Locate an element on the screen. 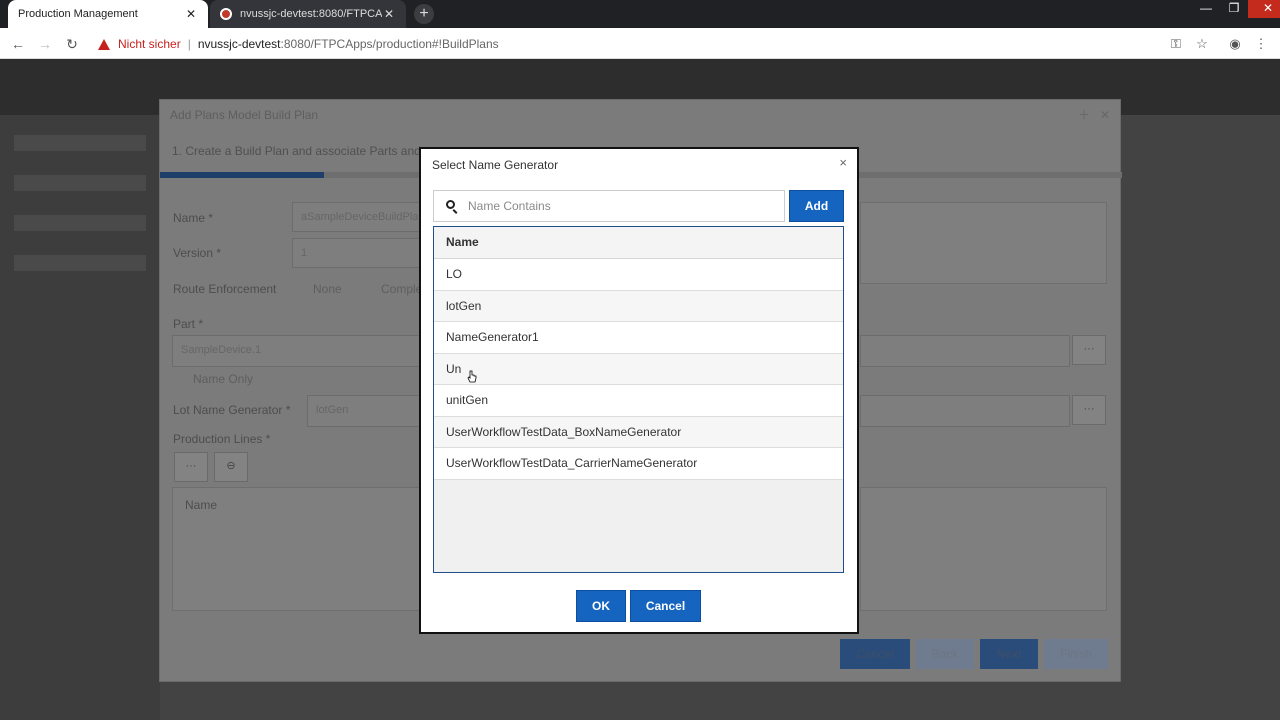 Image resolution: width=1280 pixels, height=720 pixels. lines-remove-button: ⊖ is located at coordinates (231, 467).